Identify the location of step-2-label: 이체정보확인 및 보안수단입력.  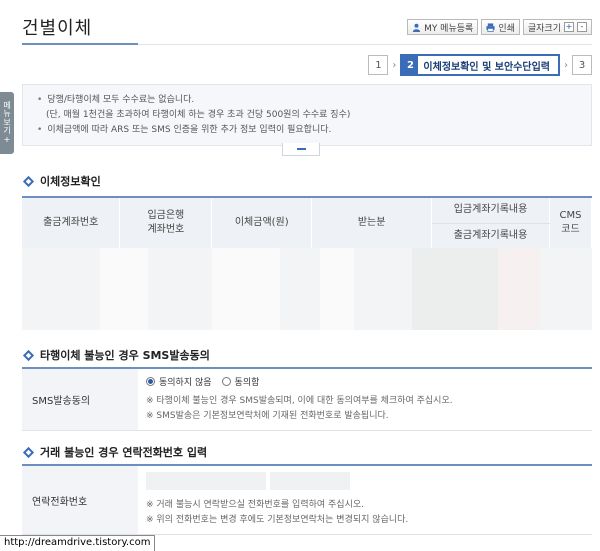
(486, 67).